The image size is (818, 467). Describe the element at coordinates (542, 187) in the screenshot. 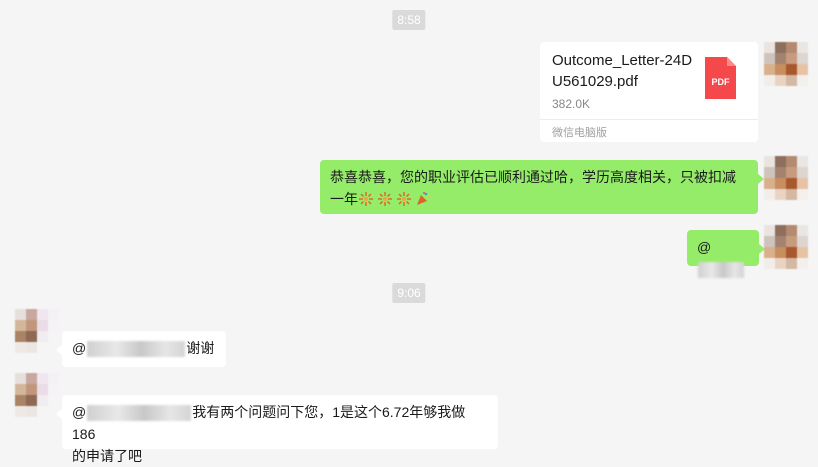

I see `outgoing-message-bubble: 恭喜恭喜，您的职业评估已顺利通过哈，学历高度相关，只被扣减一年` at that location.